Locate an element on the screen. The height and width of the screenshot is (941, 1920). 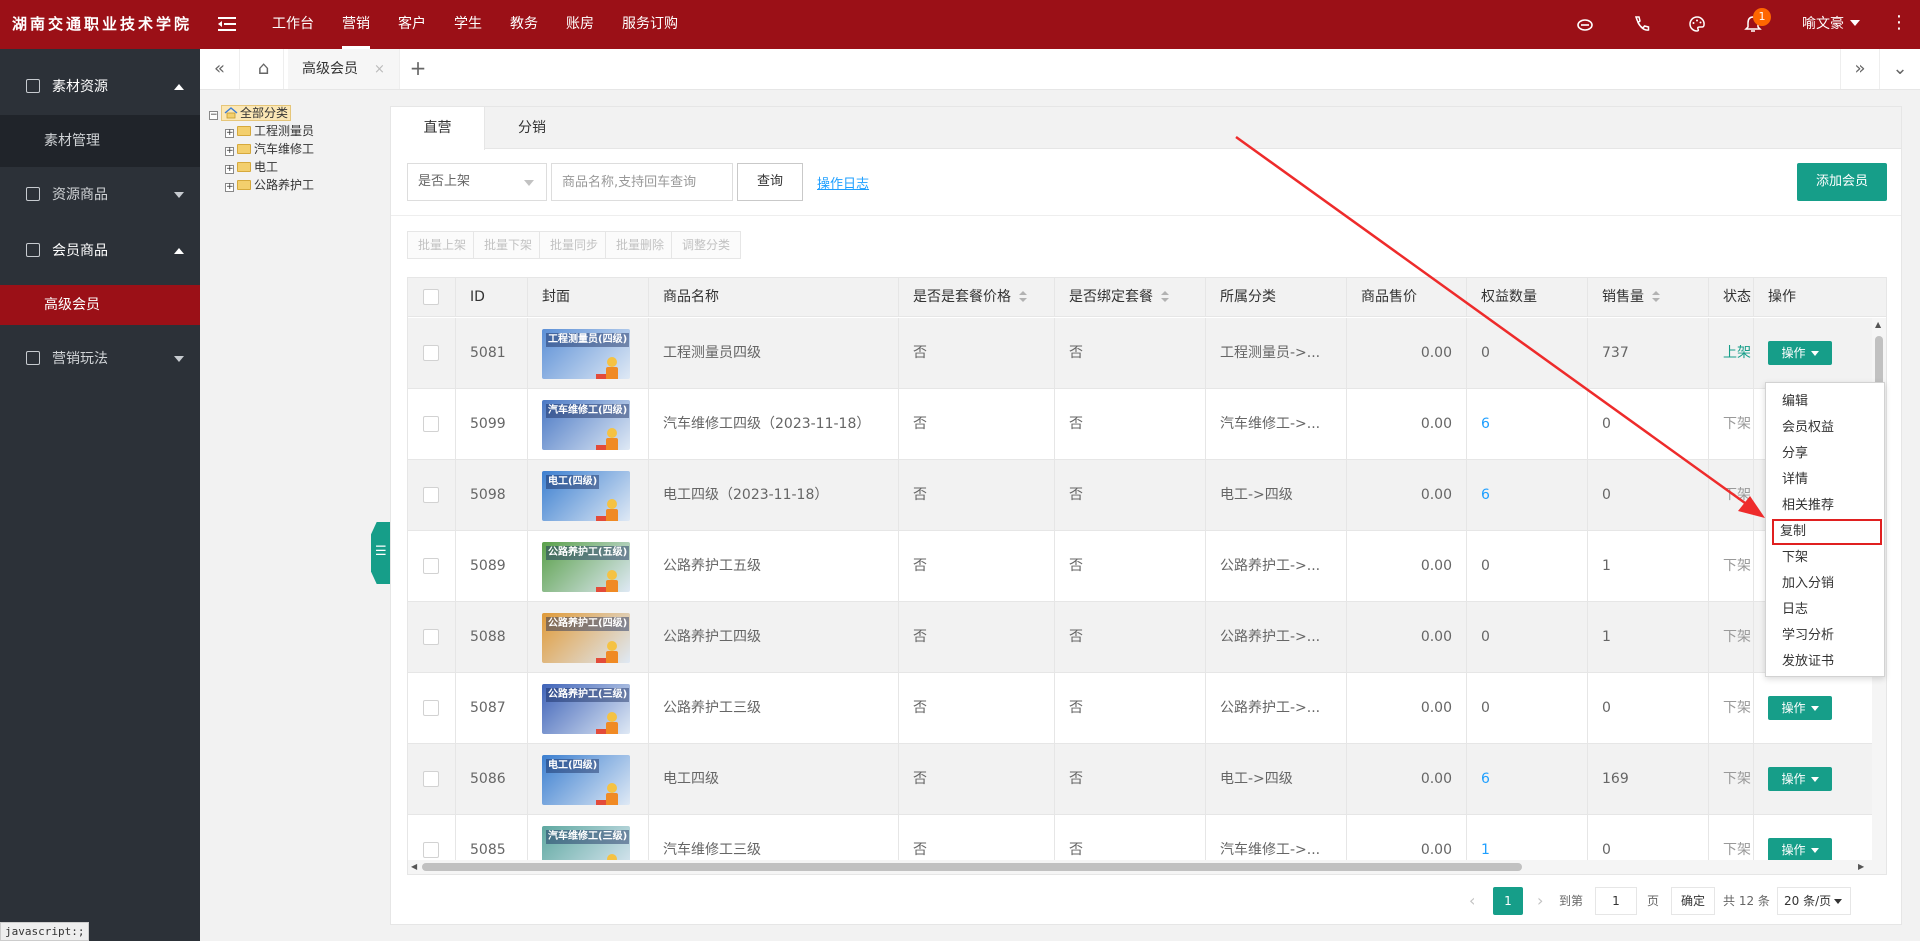
batch-publish-button: 批量上架 is located at coordinates (442, 245).